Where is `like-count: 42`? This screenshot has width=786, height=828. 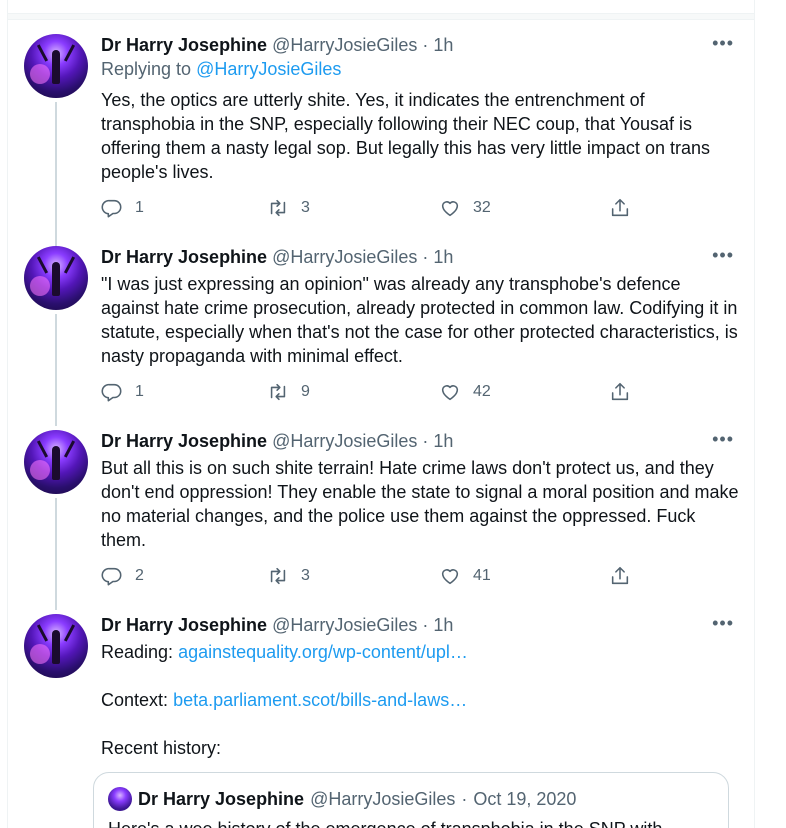
like-count: 42 is located at coordinates (482, 391).